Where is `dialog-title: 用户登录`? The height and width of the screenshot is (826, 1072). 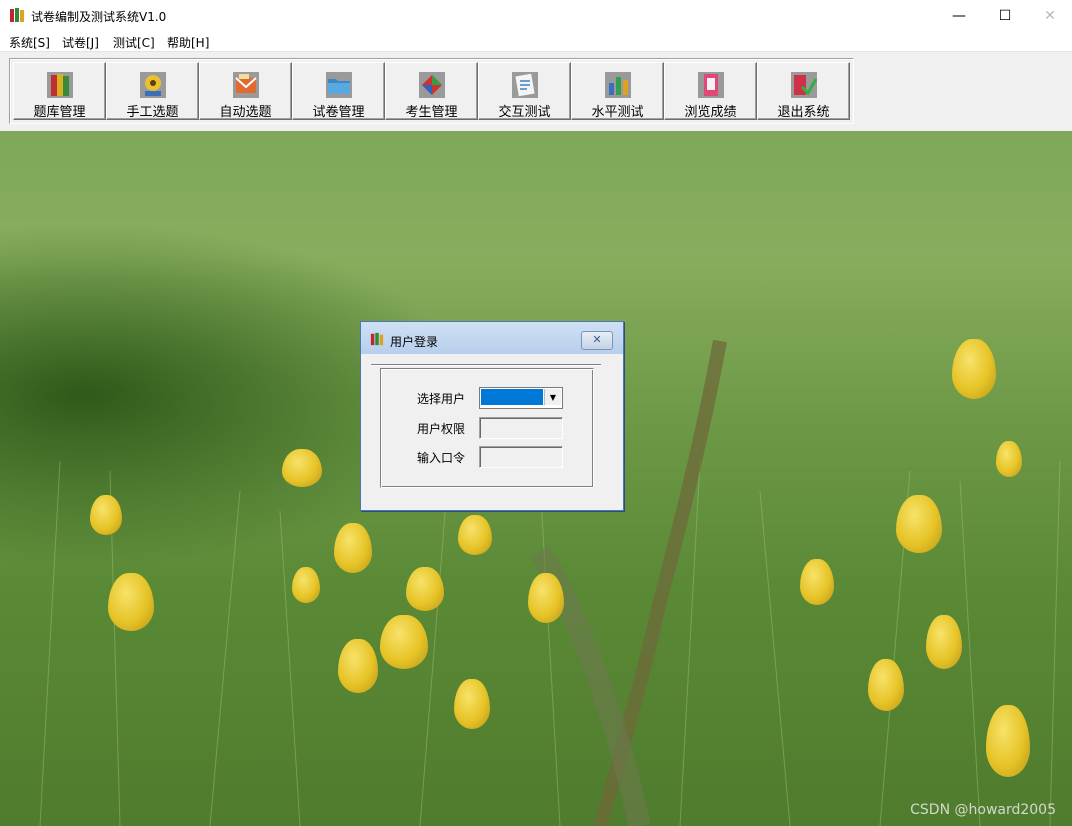 dialog-title: 用户登录 is located at coordinates (414, 342).